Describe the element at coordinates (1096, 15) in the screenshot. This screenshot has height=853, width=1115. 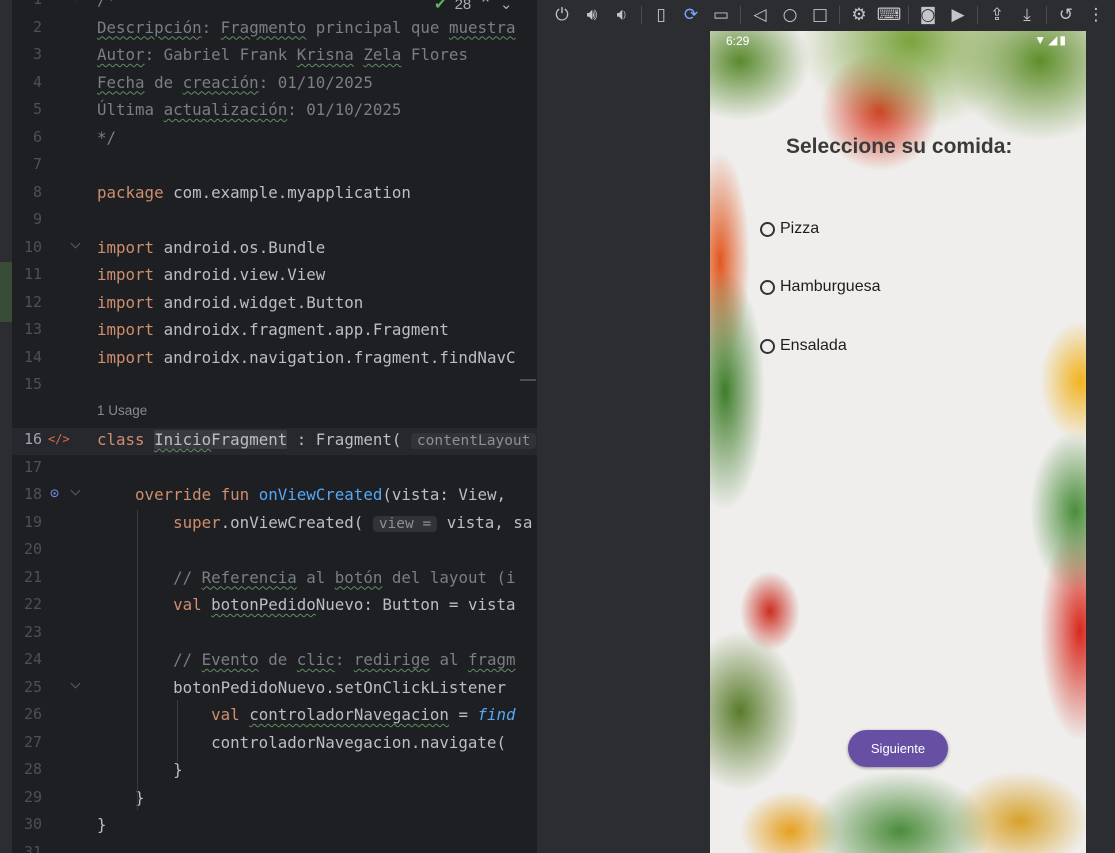
I see `more-icon: ⋮` at that location.